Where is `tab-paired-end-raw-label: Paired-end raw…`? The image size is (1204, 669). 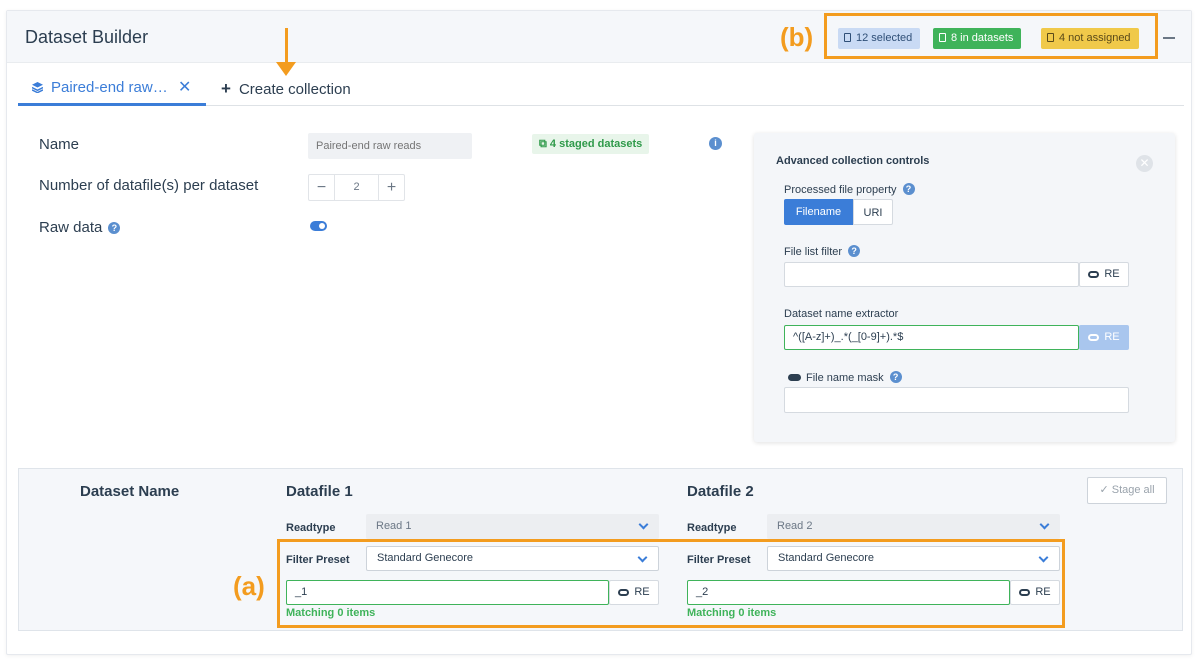 tab-paired-end-raw-label: Paired-end raw… is located at coordinates (109, 87).